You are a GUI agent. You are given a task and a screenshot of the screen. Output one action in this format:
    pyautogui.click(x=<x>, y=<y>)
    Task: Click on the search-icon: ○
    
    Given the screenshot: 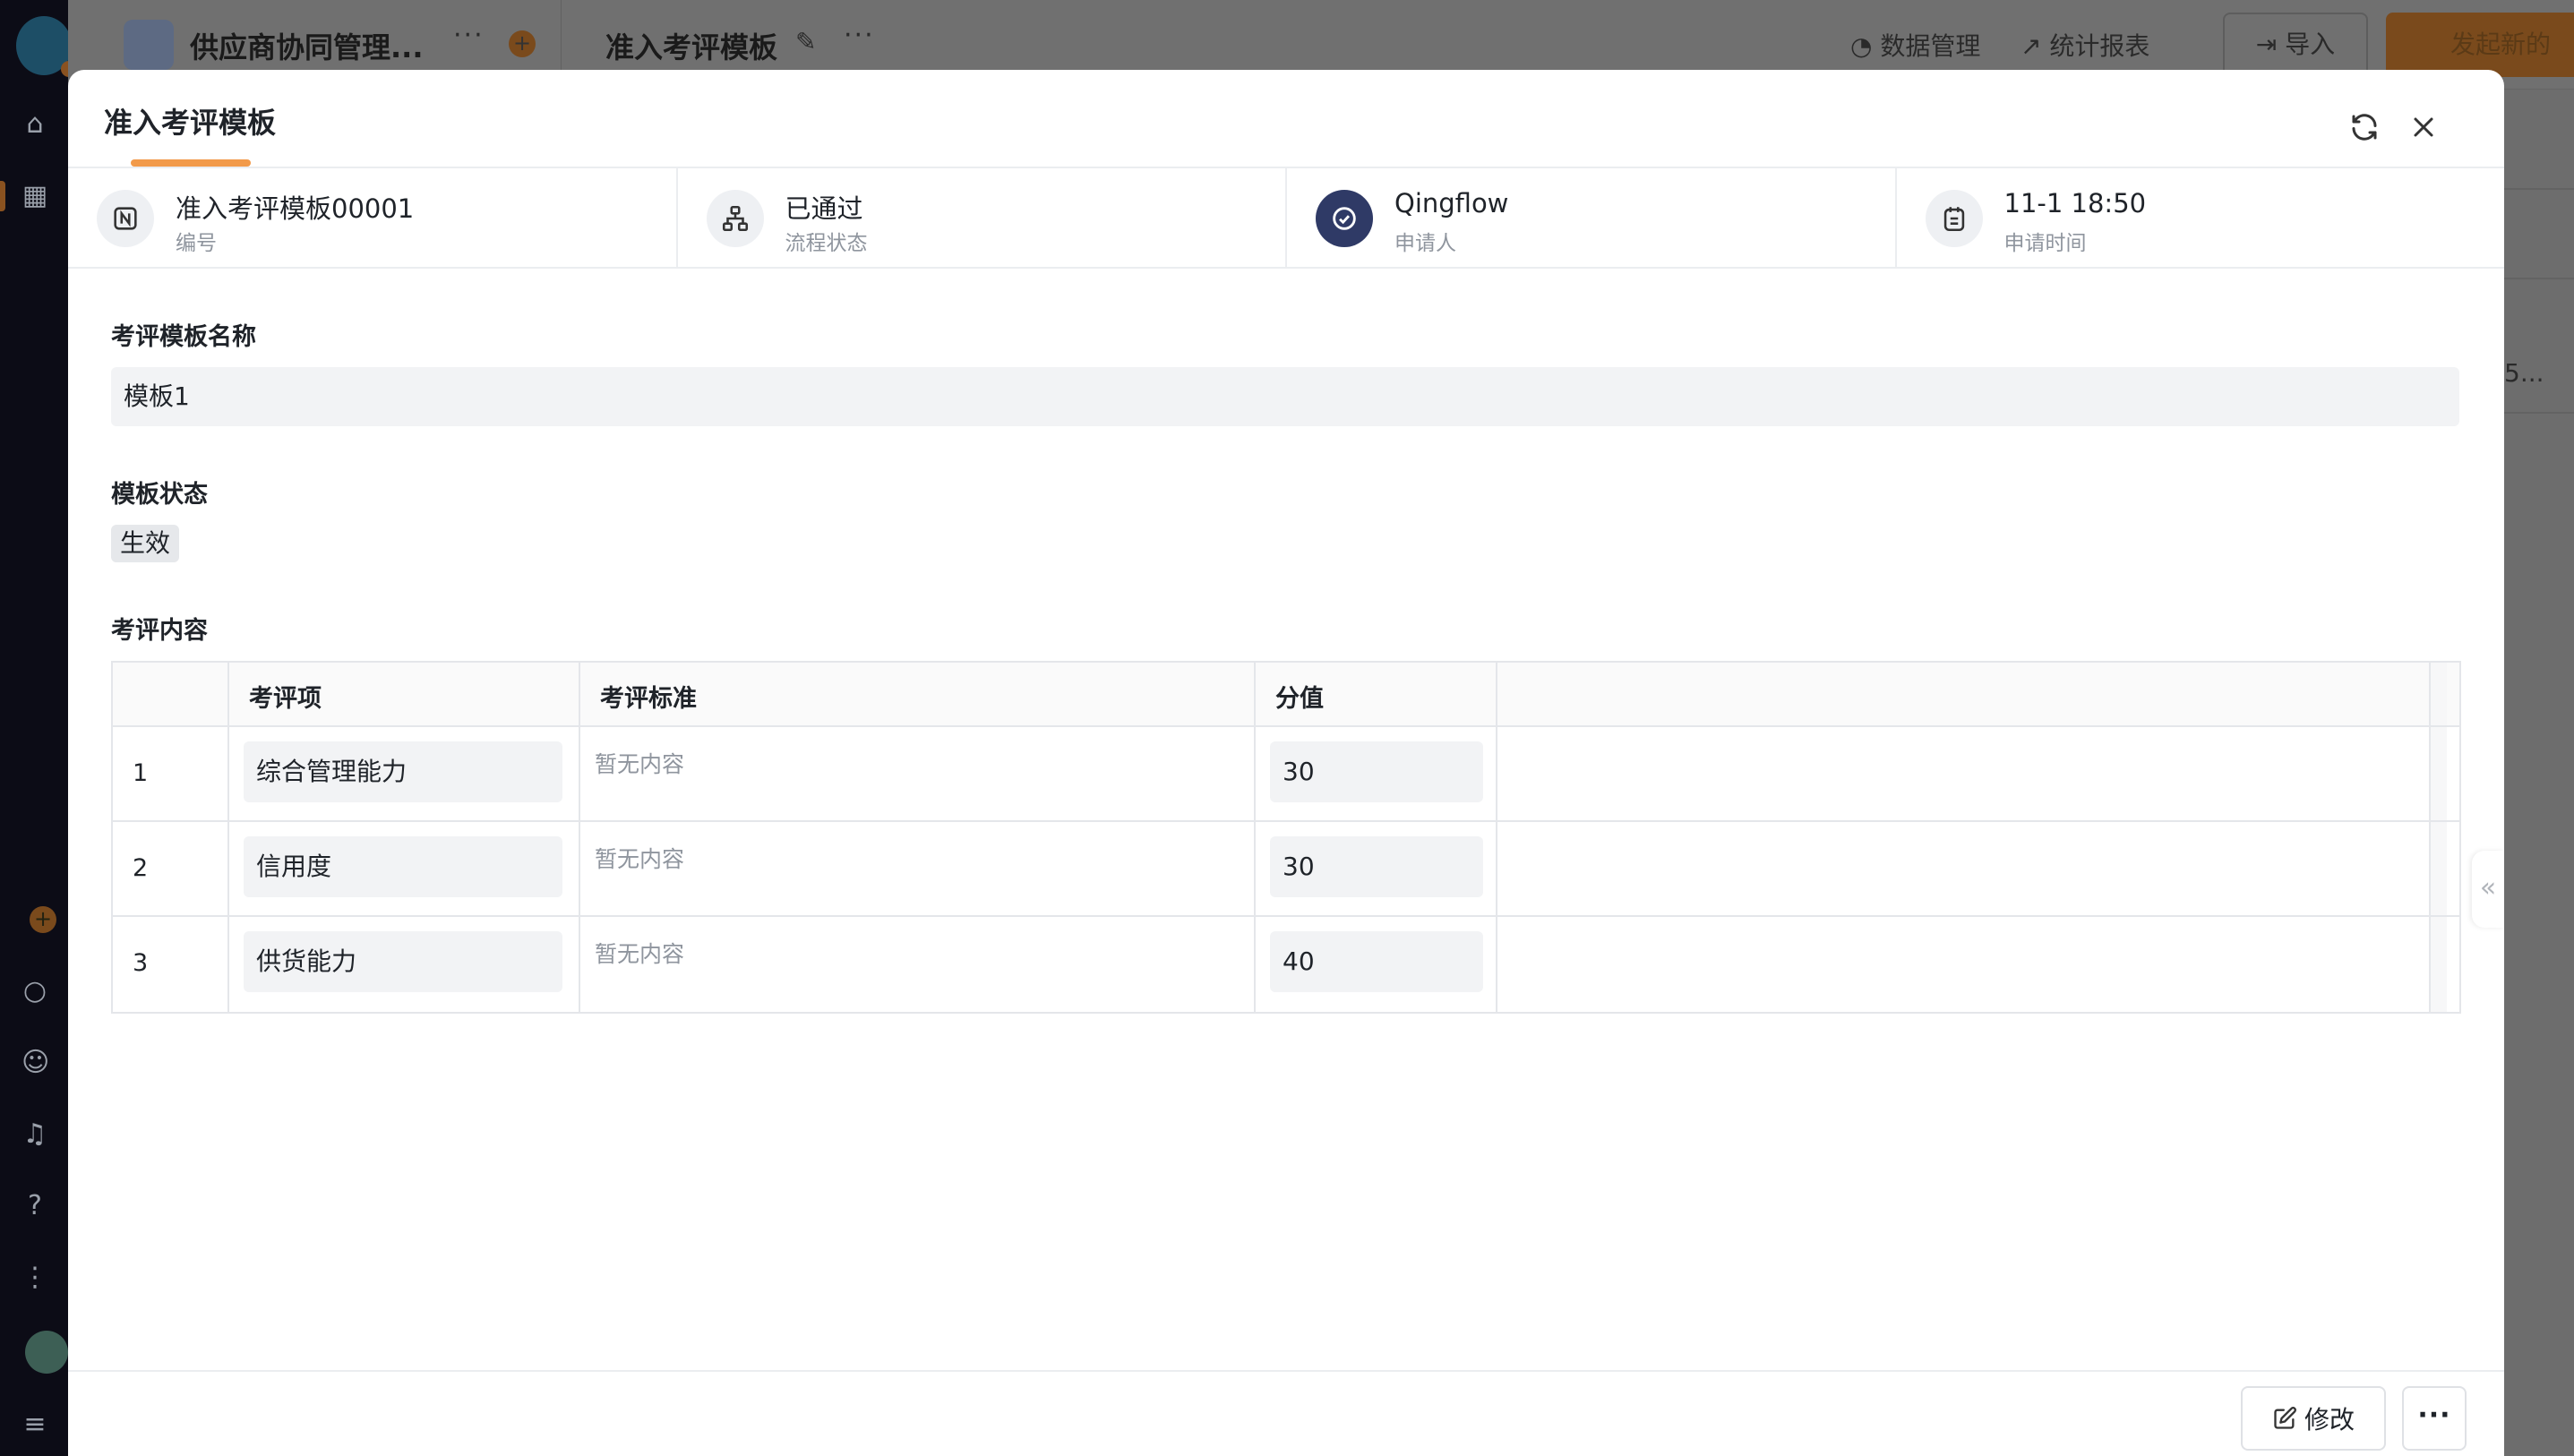 What is the action you would take?
    pyautogui.click(x=34, y=991)
    